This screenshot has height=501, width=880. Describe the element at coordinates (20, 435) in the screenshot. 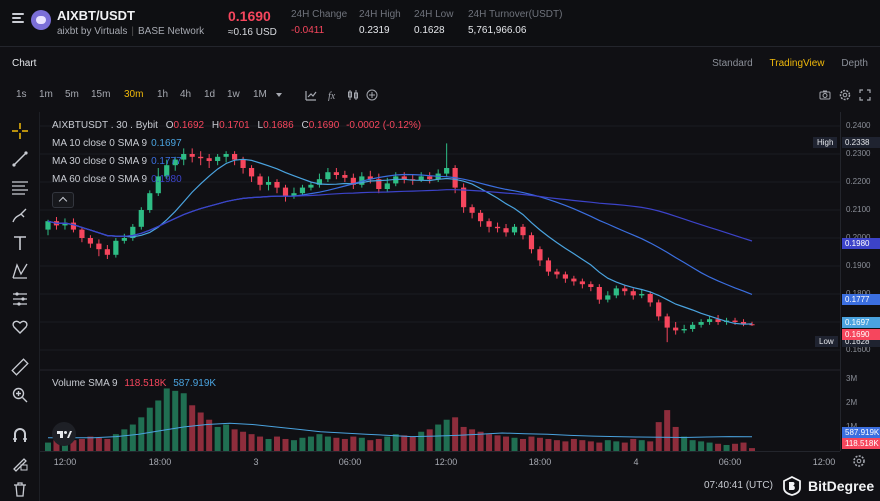

I see `magnet-icon` at that location.